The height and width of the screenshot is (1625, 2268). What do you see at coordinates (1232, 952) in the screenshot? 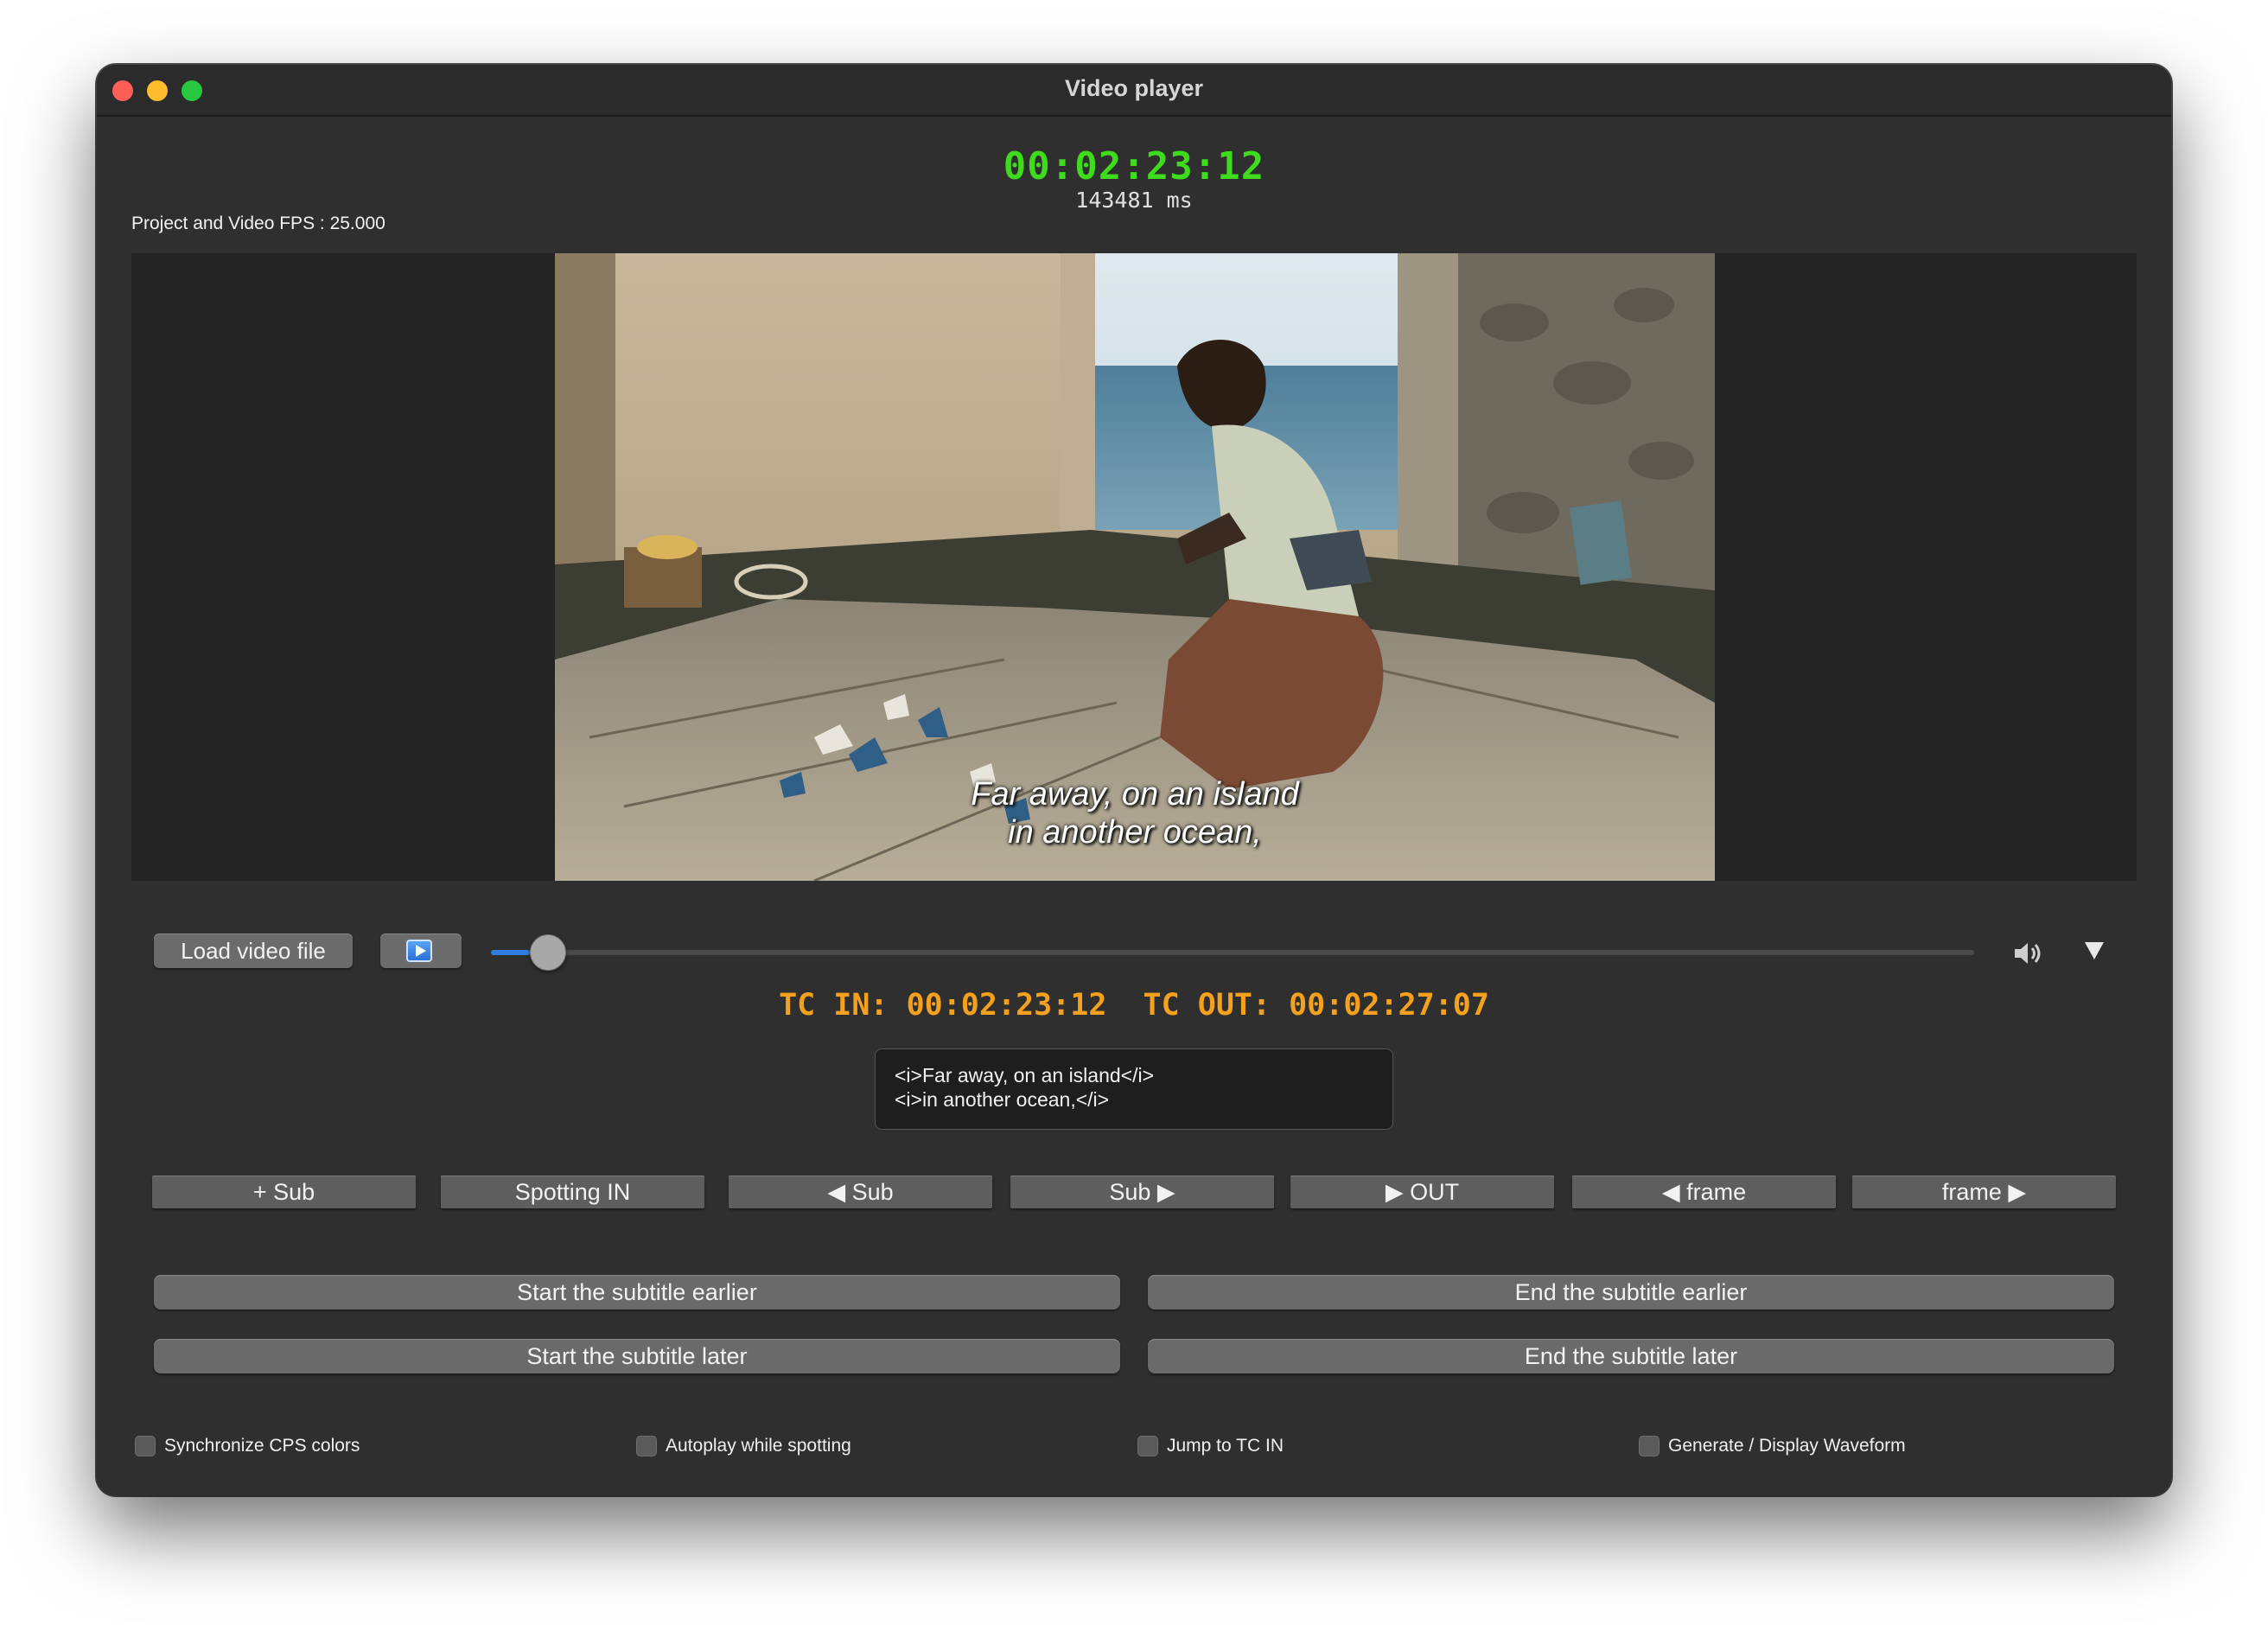
I see `seek-slider` at bounding box center [1232, 952].